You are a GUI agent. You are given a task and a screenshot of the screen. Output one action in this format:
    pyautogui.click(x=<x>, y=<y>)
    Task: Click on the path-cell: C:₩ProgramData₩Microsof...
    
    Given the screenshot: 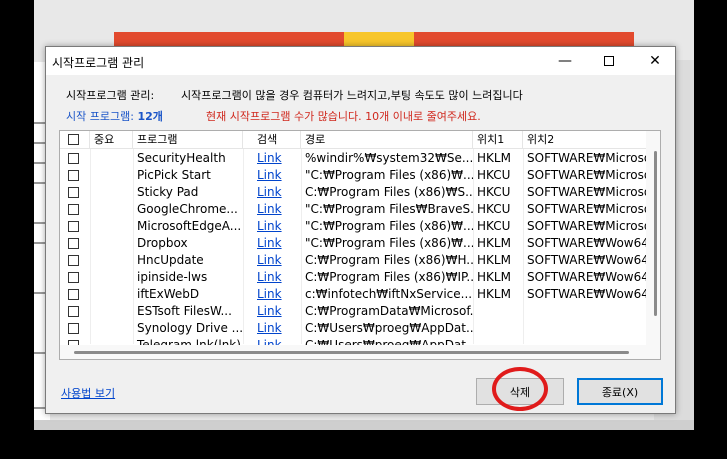 What is the action you would take?
    pyautogui.click(x=387, y=311)
    